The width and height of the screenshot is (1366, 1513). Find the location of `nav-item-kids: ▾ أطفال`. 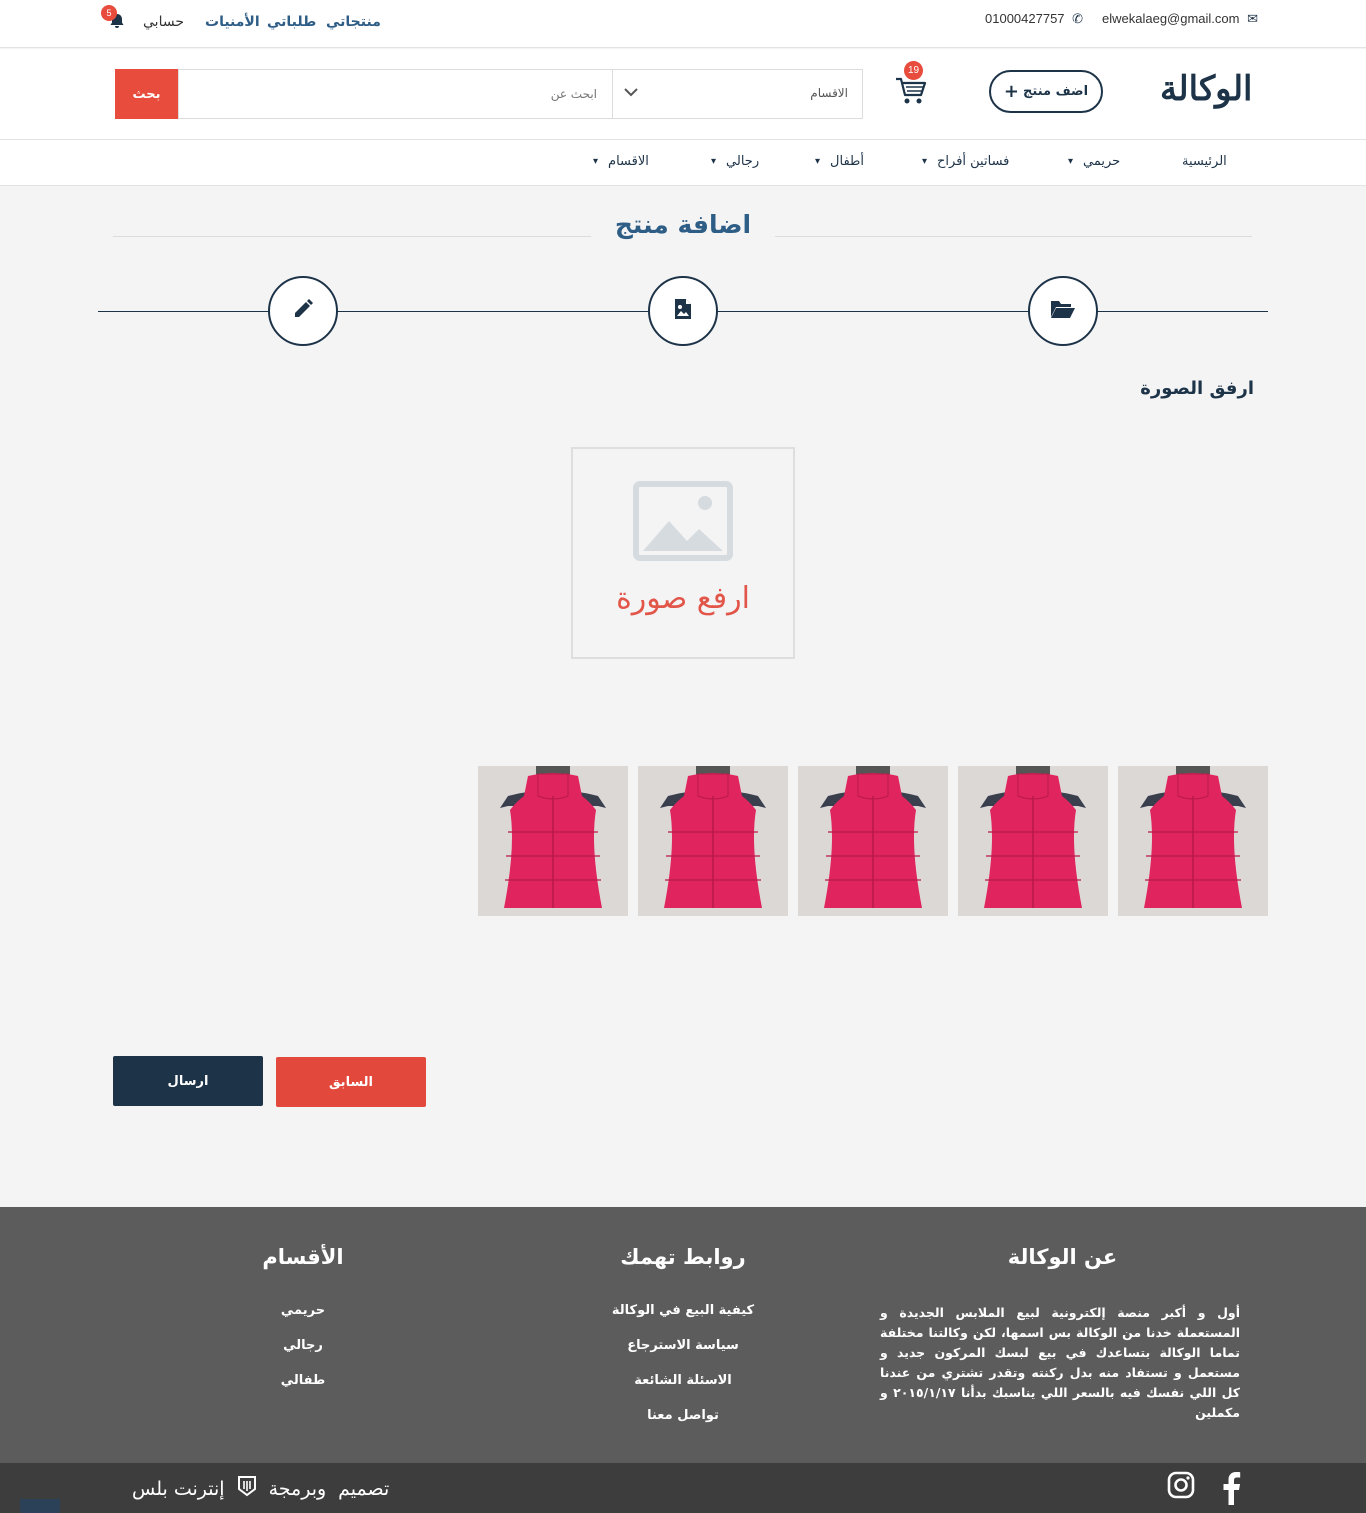

nav-item-kids: ▾ أطفال is located at coordinates (839, 161).